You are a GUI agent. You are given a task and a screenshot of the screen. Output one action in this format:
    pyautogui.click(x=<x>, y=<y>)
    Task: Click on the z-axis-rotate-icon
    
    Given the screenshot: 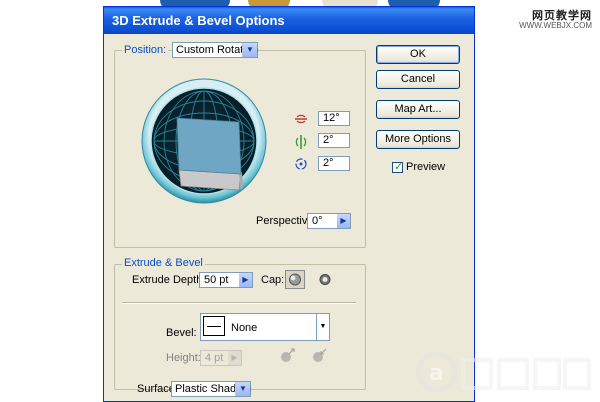 What is the action you would take?
    pyautogui.click(x=301, y=164)
    